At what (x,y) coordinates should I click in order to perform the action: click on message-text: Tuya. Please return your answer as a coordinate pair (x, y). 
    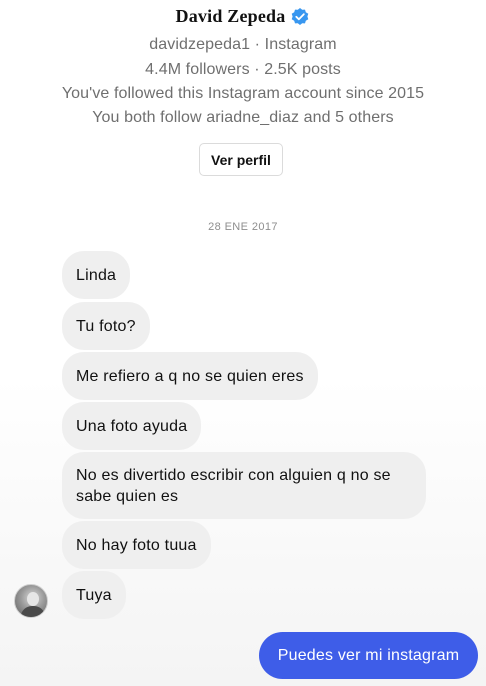
    Looking at the image, I should click on (94, 595).